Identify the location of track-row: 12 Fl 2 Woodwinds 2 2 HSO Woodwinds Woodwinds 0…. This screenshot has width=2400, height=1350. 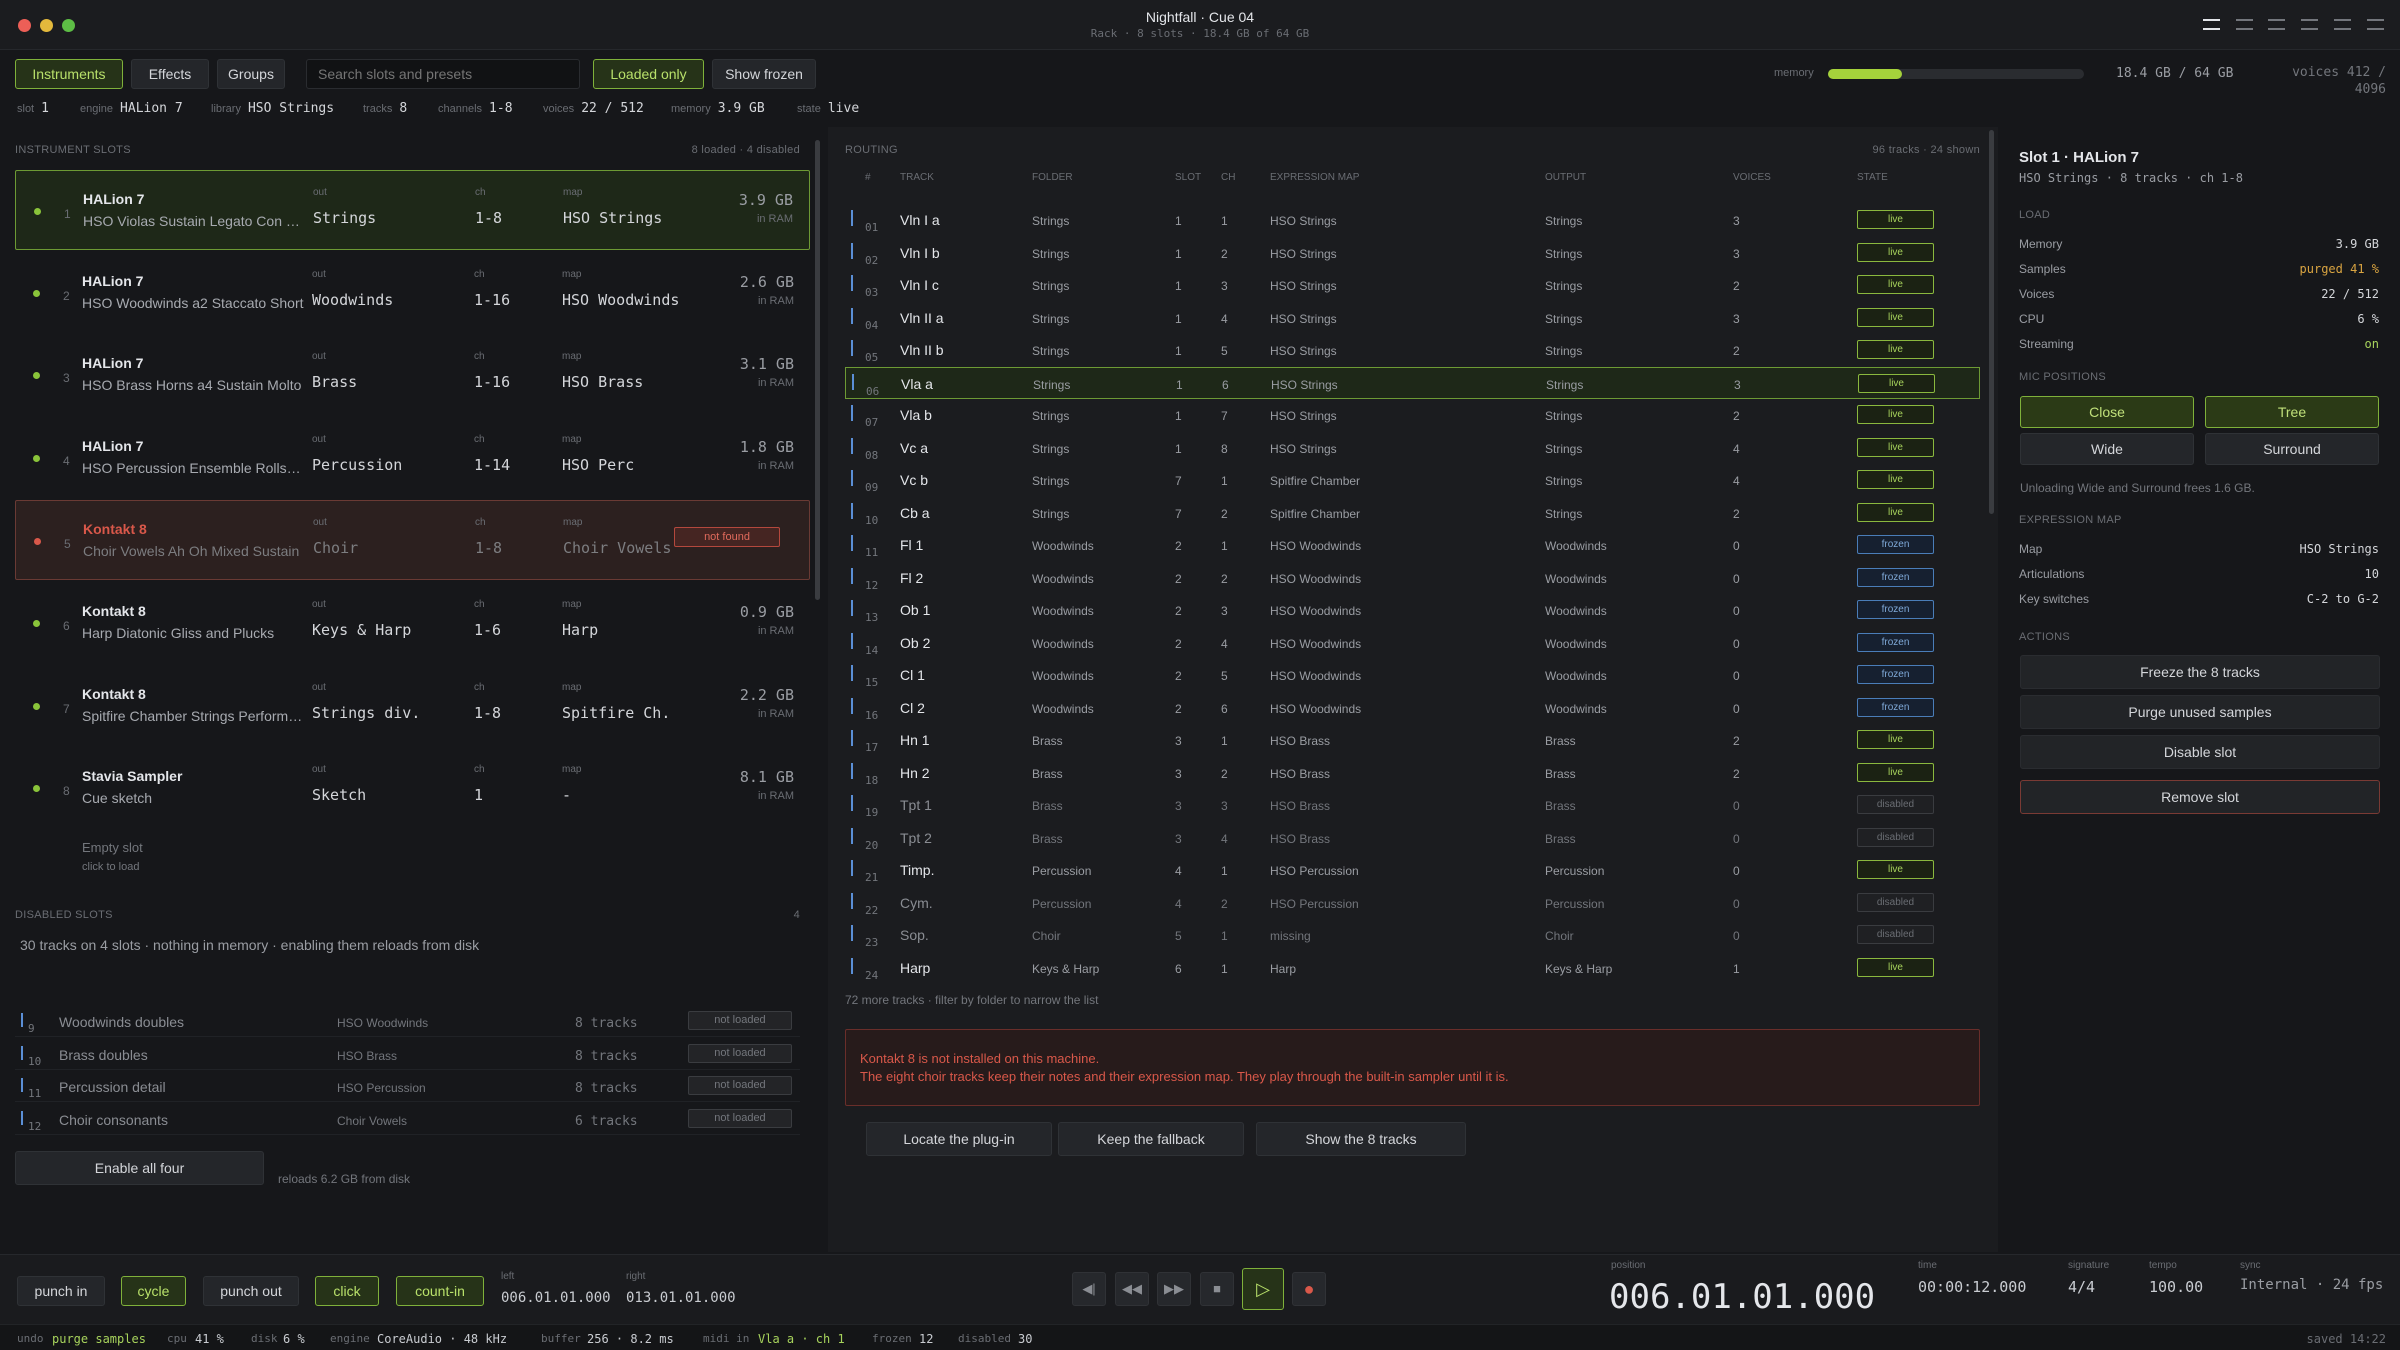
(1412, 578).